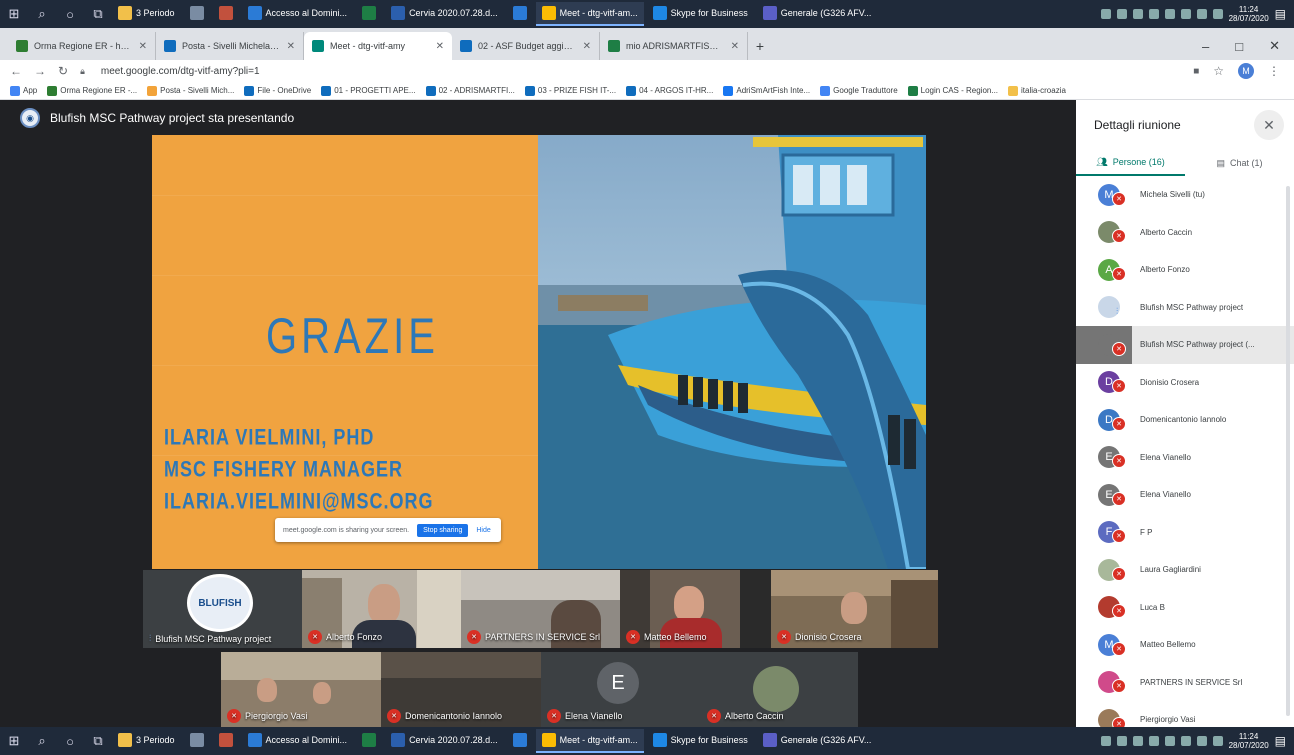 The width and height of the screenshot is (1294, 755). I want to click on participant-row: ✕ PARTNERS IN SERVICE Srl, so click(1185, 683).